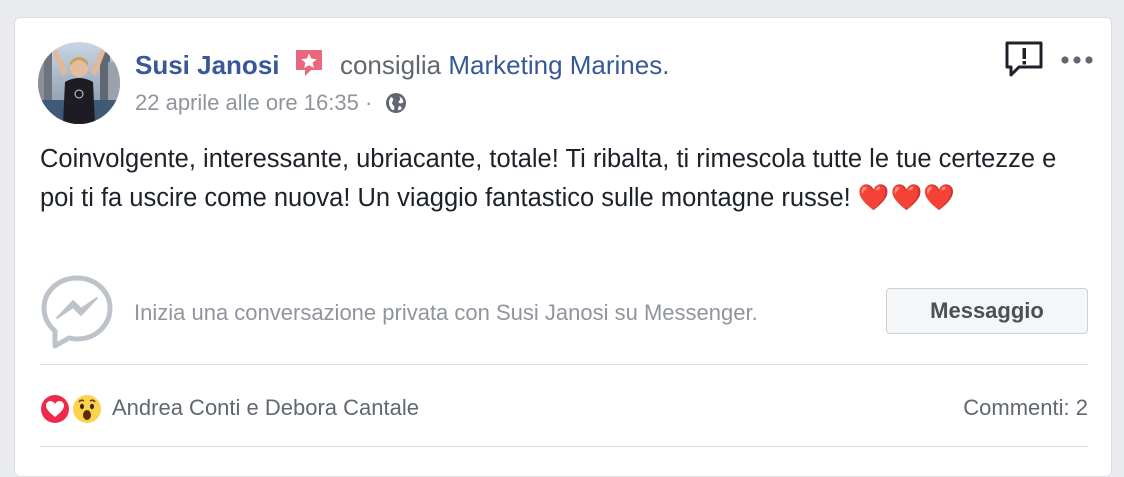 The height and width of the screenshot is (477, 1124). I want to click on comments-count: Commenti: 2, so click(1025, 408).